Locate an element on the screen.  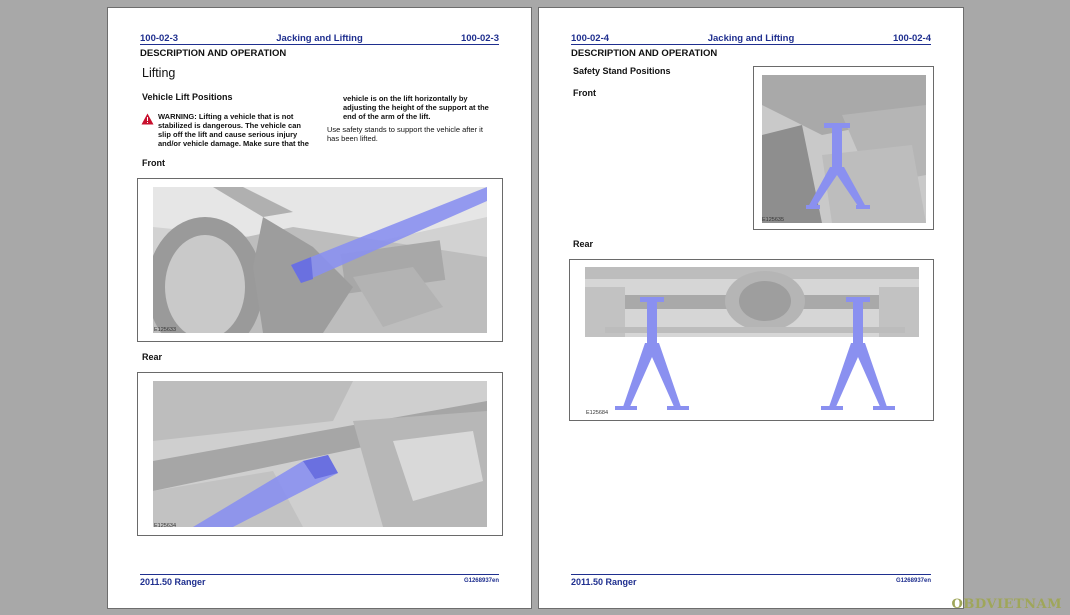
rear-stand-figure: E125684 is located at coordinates (751, 340).